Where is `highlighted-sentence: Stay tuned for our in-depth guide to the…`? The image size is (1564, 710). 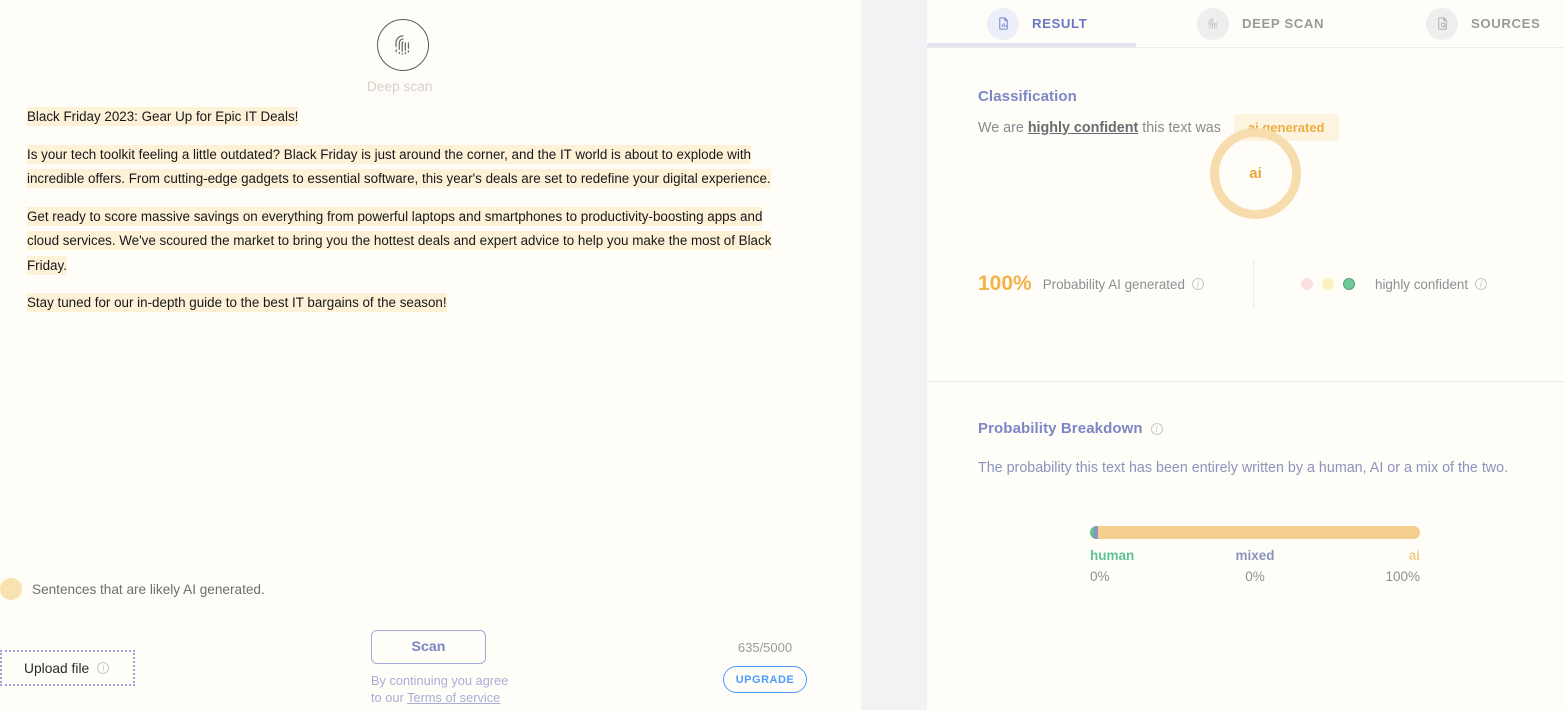 highlighted-sentence: Stay tuned for our in-depth guide to the… is located at coordinates (237, 302).